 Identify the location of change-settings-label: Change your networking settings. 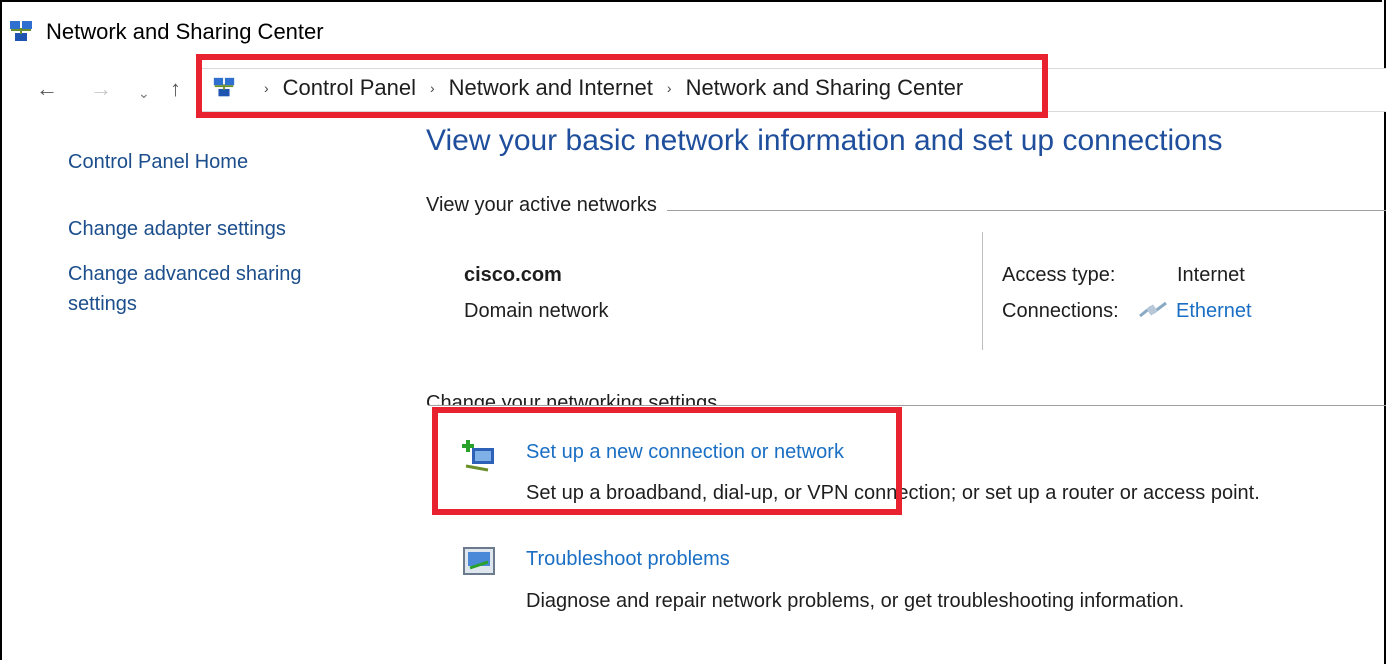
(577, 397).